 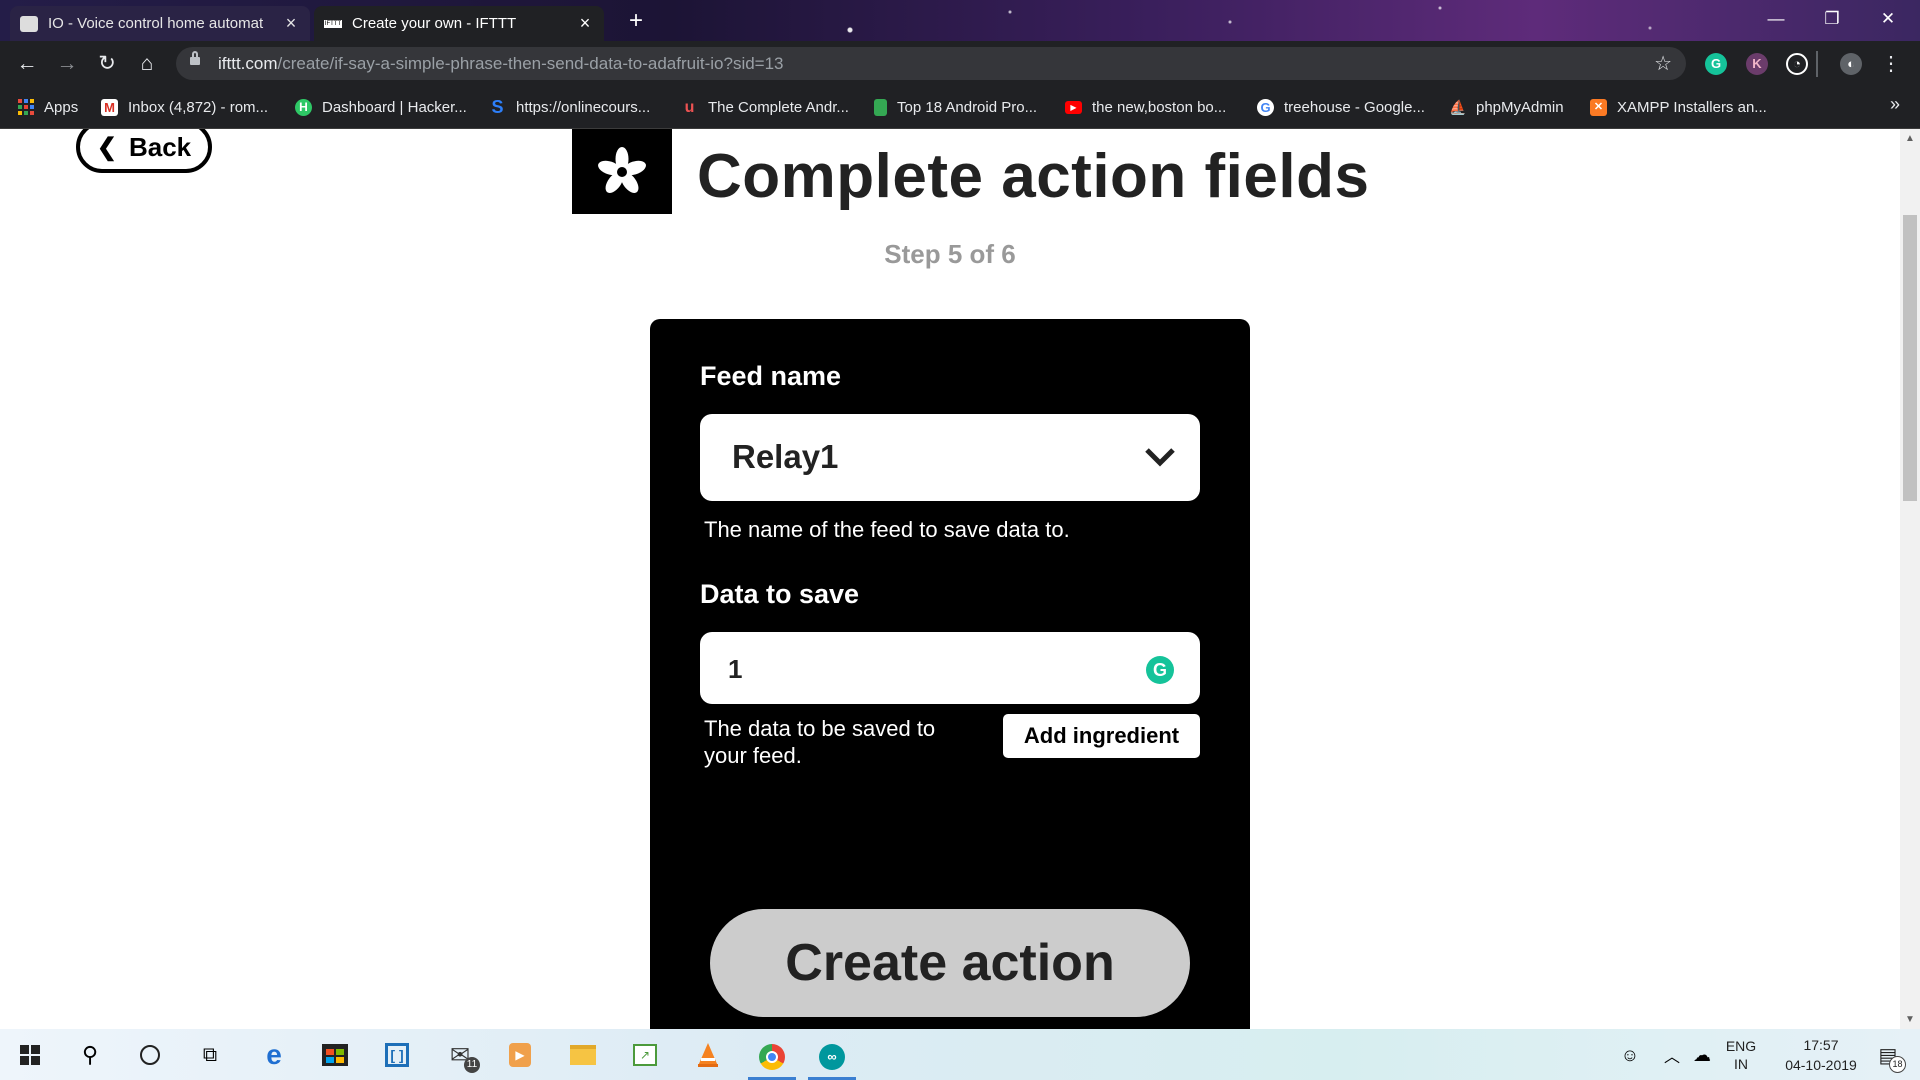 I want to click on back-label: Back, so click(x=160, y=146).